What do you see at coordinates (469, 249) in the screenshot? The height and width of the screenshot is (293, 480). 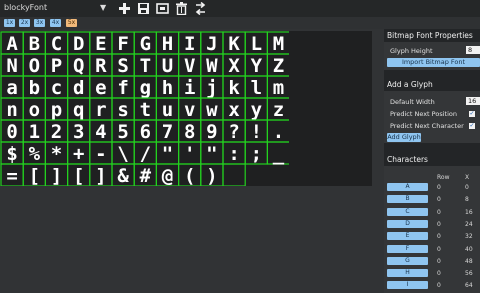 I see `character-x-value: 40` at bounding box center [469, 249].